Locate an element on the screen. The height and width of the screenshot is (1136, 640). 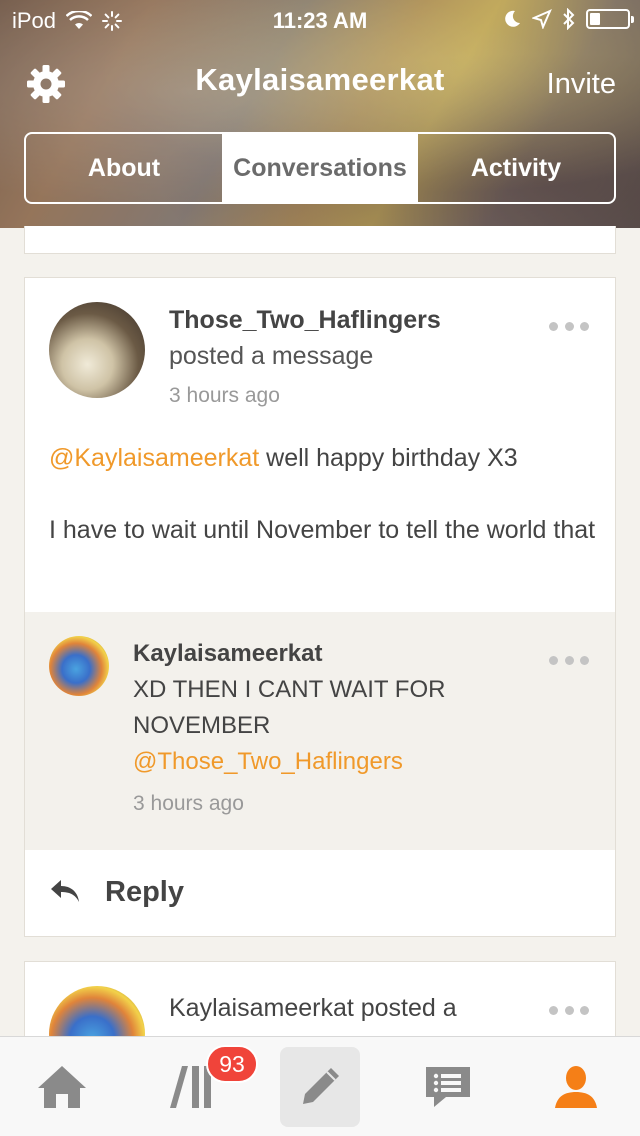
post-action: posted a message is located at coordinates (271, 356).